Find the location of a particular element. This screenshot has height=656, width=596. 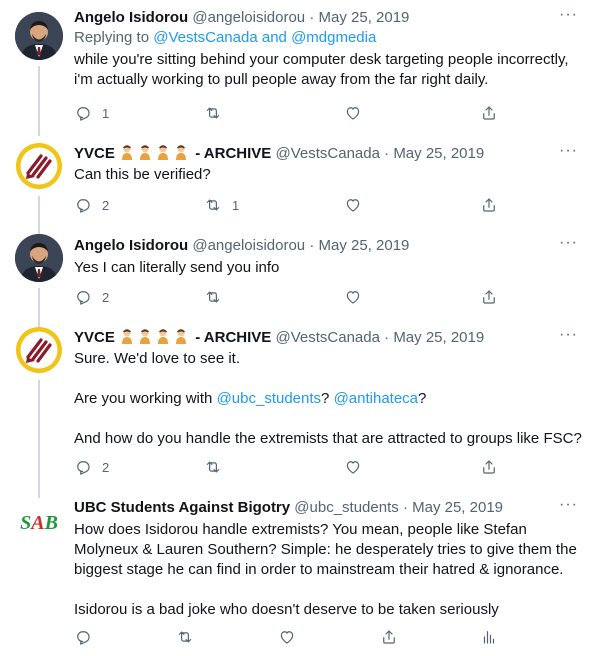

retweet-button: 1 is located at coordinates (221, 205).